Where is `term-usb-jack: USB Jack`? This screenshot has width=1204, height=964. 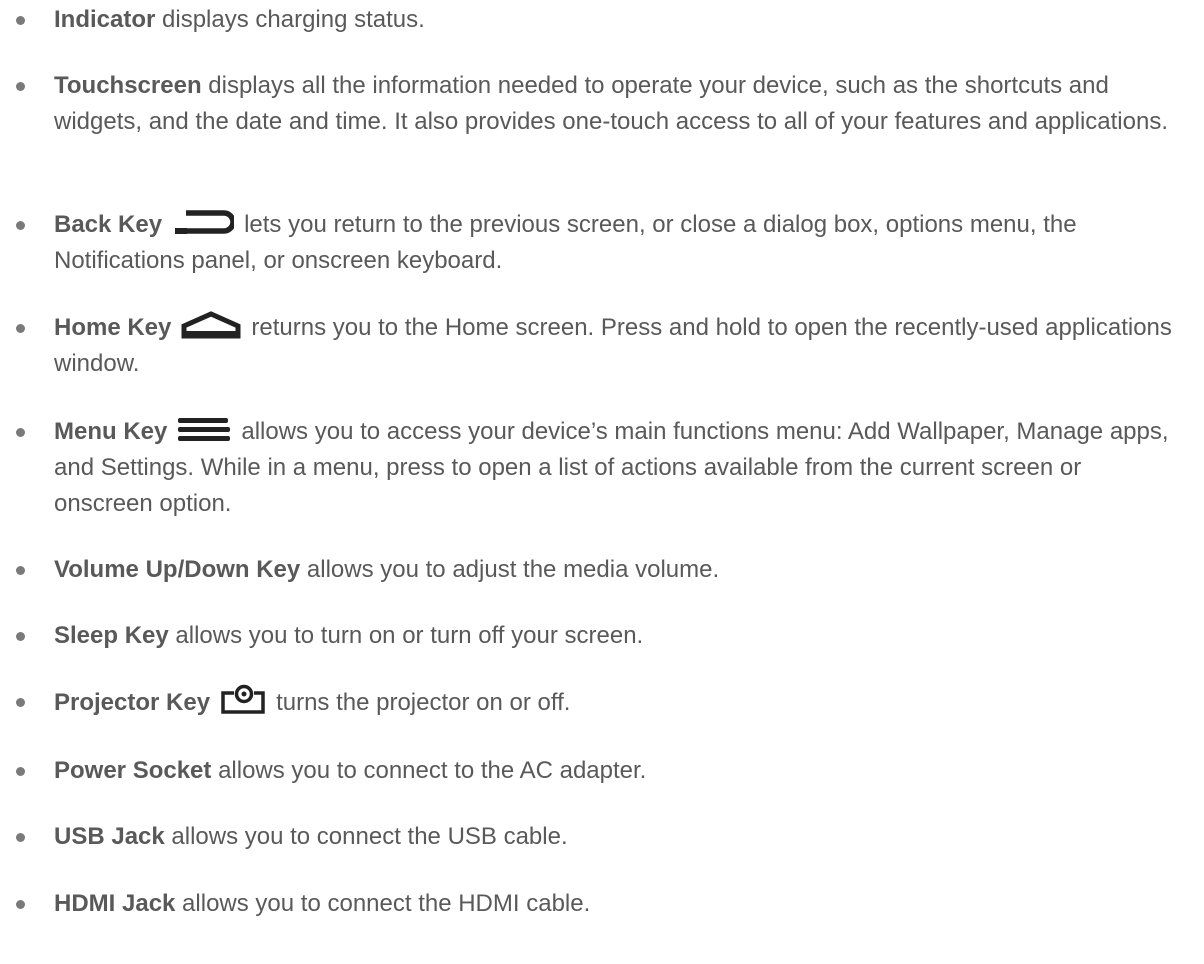
term-usb-jack: USB Jack is located at coordinates (109, 836).